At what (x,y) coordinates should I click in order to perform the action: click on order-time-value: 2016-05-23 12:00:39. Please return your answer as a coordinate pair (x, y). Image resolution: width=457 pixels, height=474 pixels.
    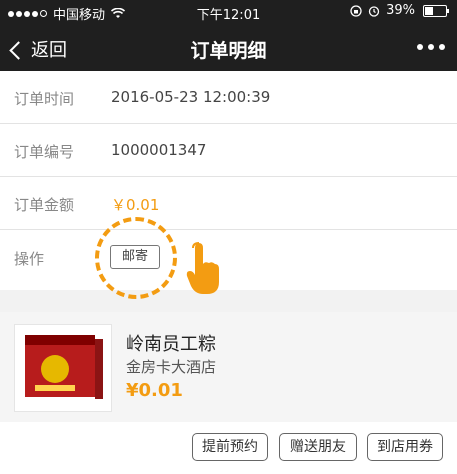
    Looking at the image, I should click on (191, 97).